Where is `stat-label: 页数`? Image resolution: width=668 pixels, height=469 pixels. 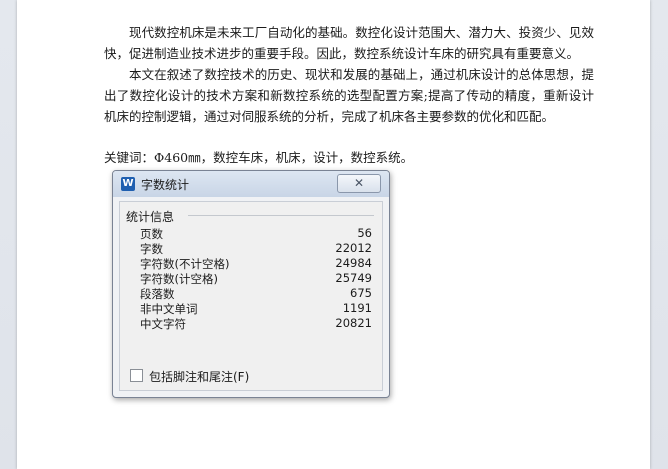 stat-label: 页数 is located at coordinates (151, 234).